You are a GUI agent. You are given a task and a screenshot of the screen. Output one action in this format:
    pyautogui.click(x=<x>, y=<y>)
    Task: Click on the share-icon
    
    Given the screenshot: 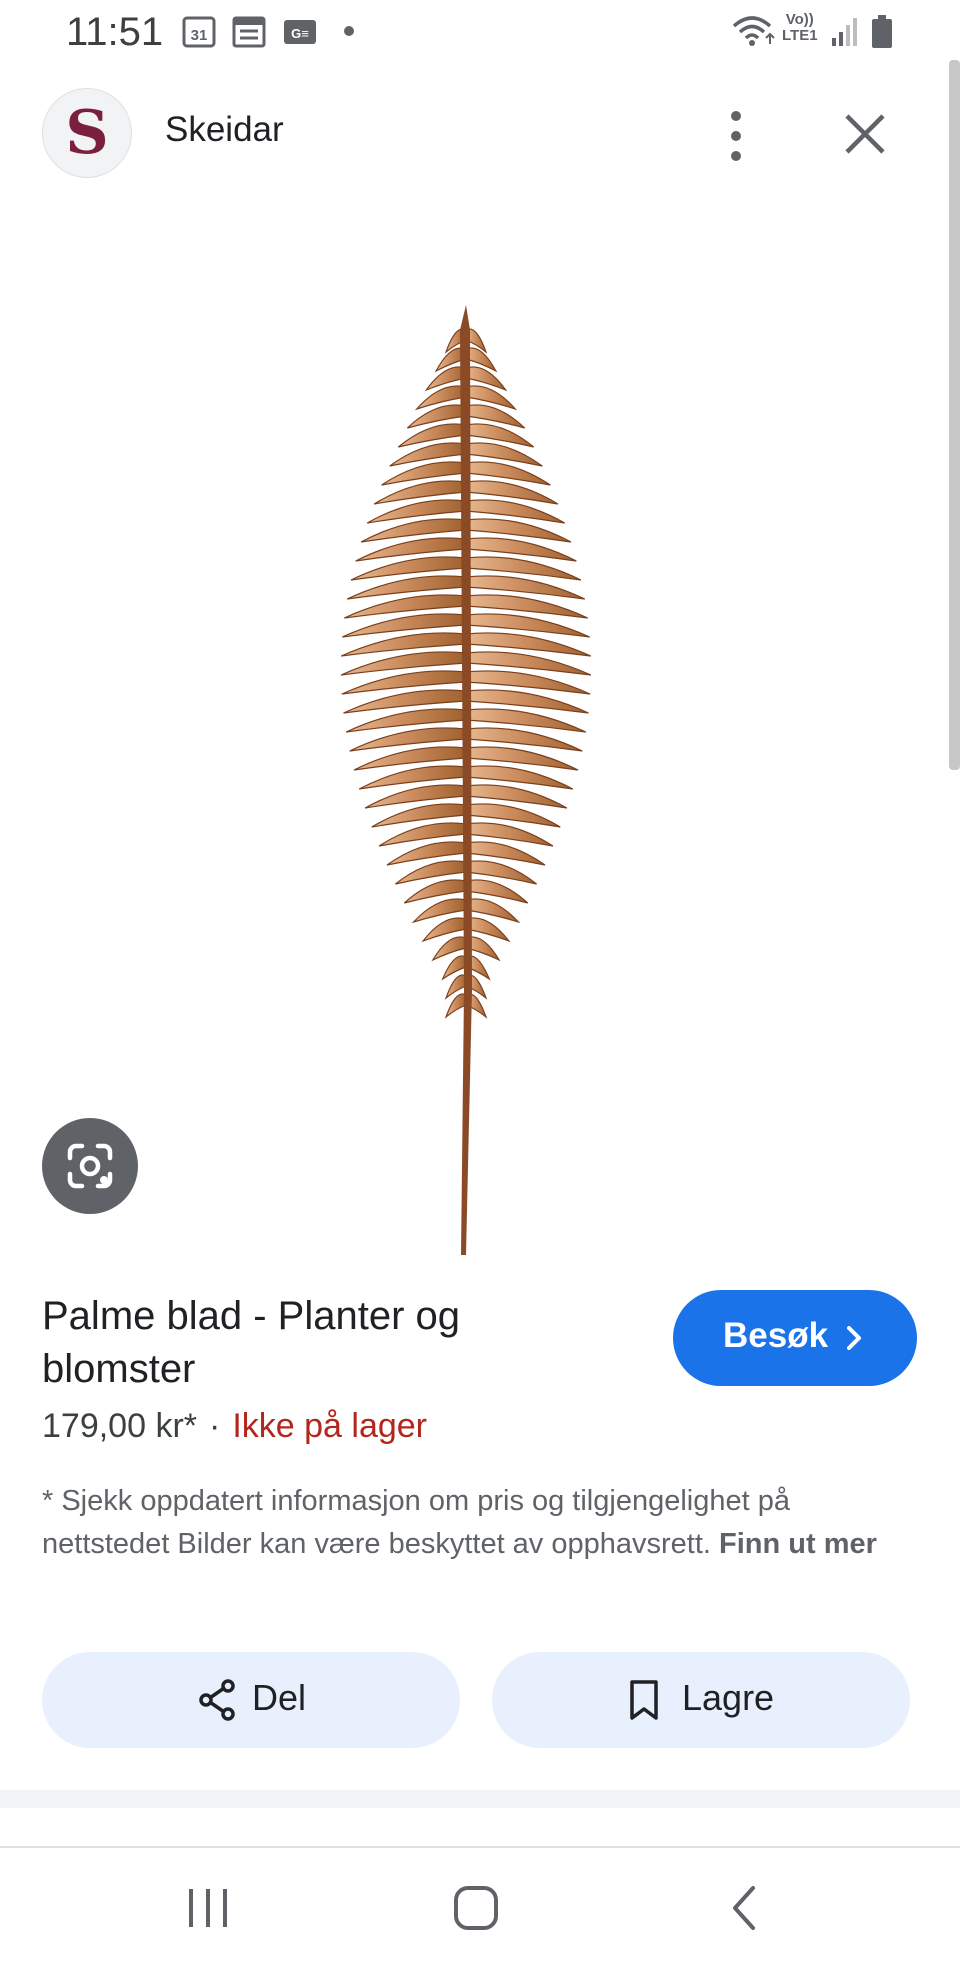 What is the action you would take?
    pyautogui.click(x=217, y=1702)
    